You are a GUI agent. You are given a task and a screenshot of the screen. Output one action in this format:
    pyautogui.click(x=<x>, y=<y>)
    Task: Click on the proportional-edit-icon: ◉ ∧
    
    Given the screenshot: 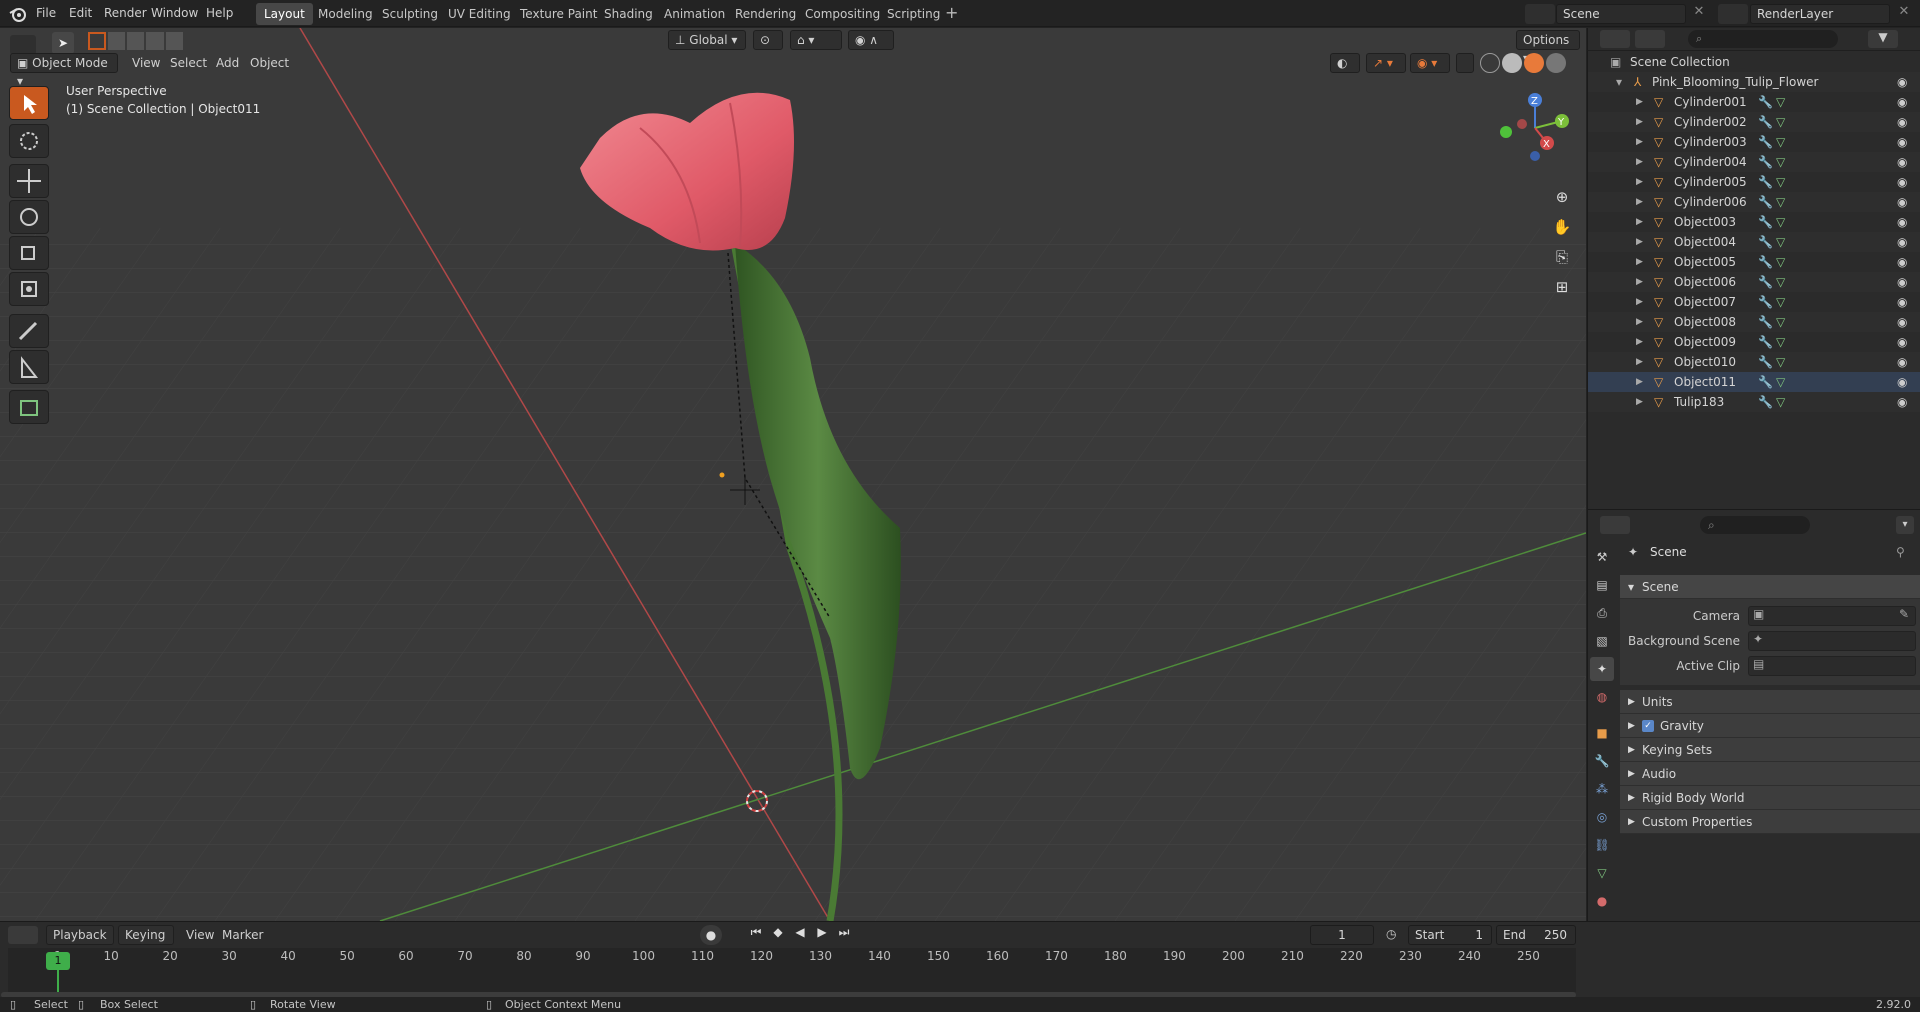 What is the action you would take?
    pyautogui.click(x=871, y=40)
    